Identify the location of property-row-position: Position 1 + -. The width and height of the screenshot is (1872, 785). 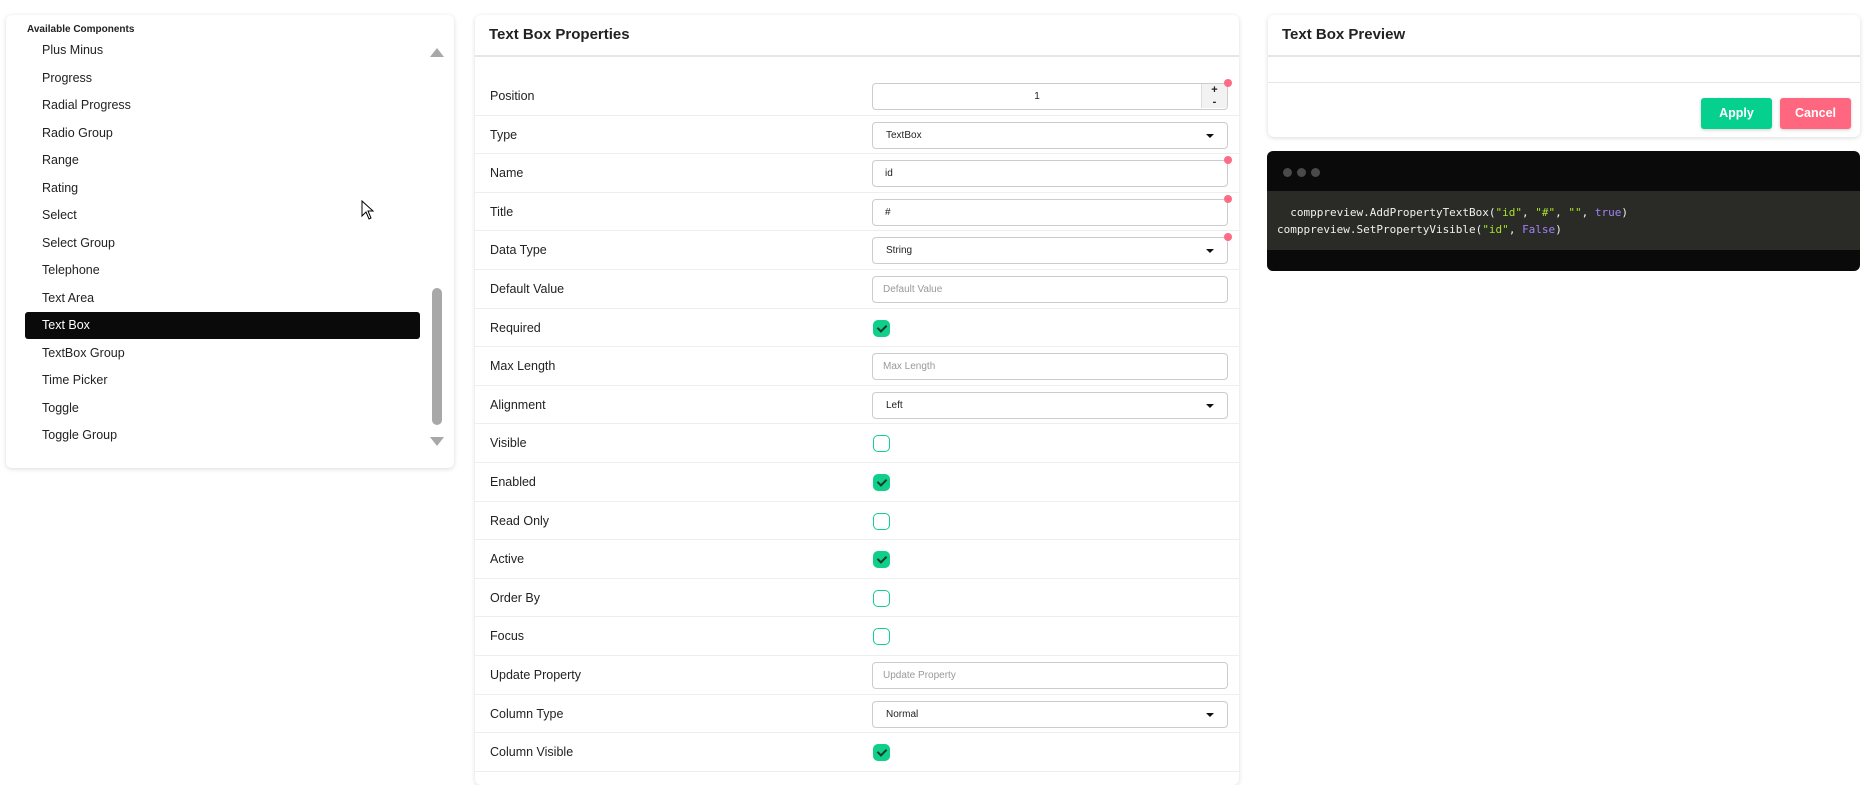
(857, 96).